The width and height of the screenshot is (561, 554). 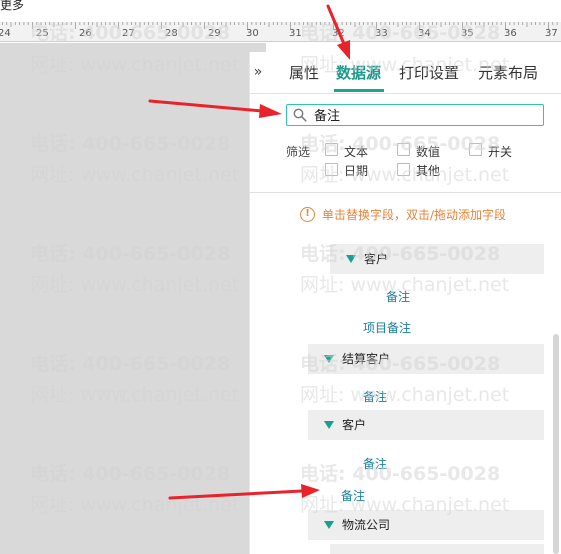 I want to click on top-toolbar: 更多, so click(x=280, y=11).